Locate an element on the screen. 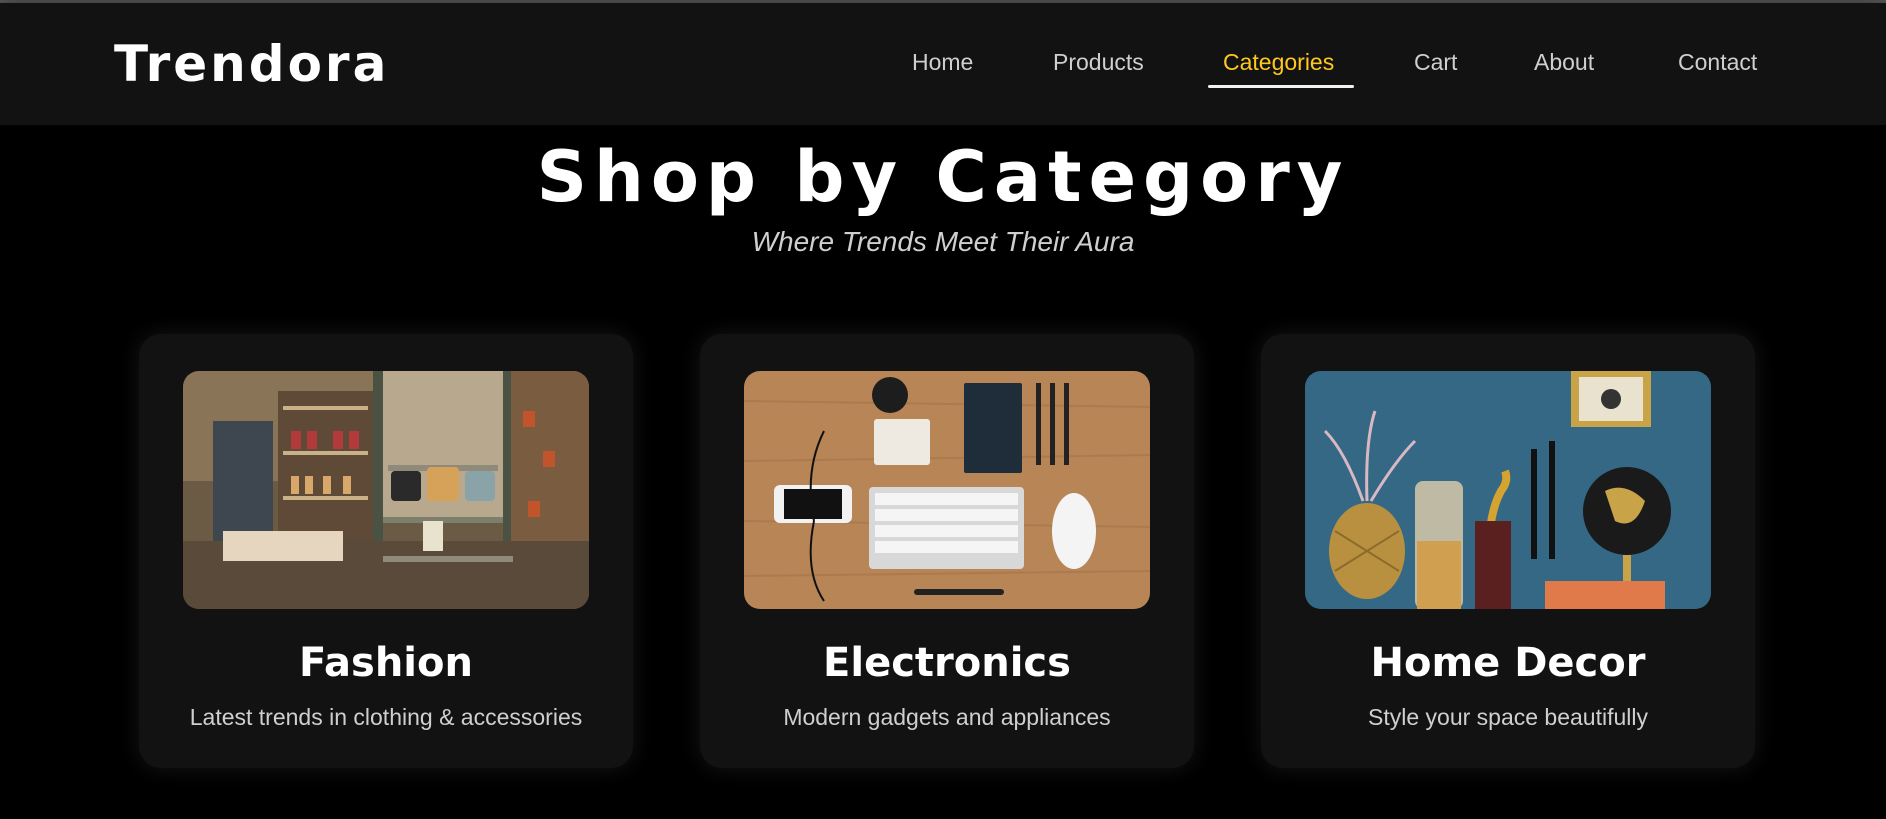 The image size is (1886, 819). category-title: Fashion is located at coordinates (386, 663).